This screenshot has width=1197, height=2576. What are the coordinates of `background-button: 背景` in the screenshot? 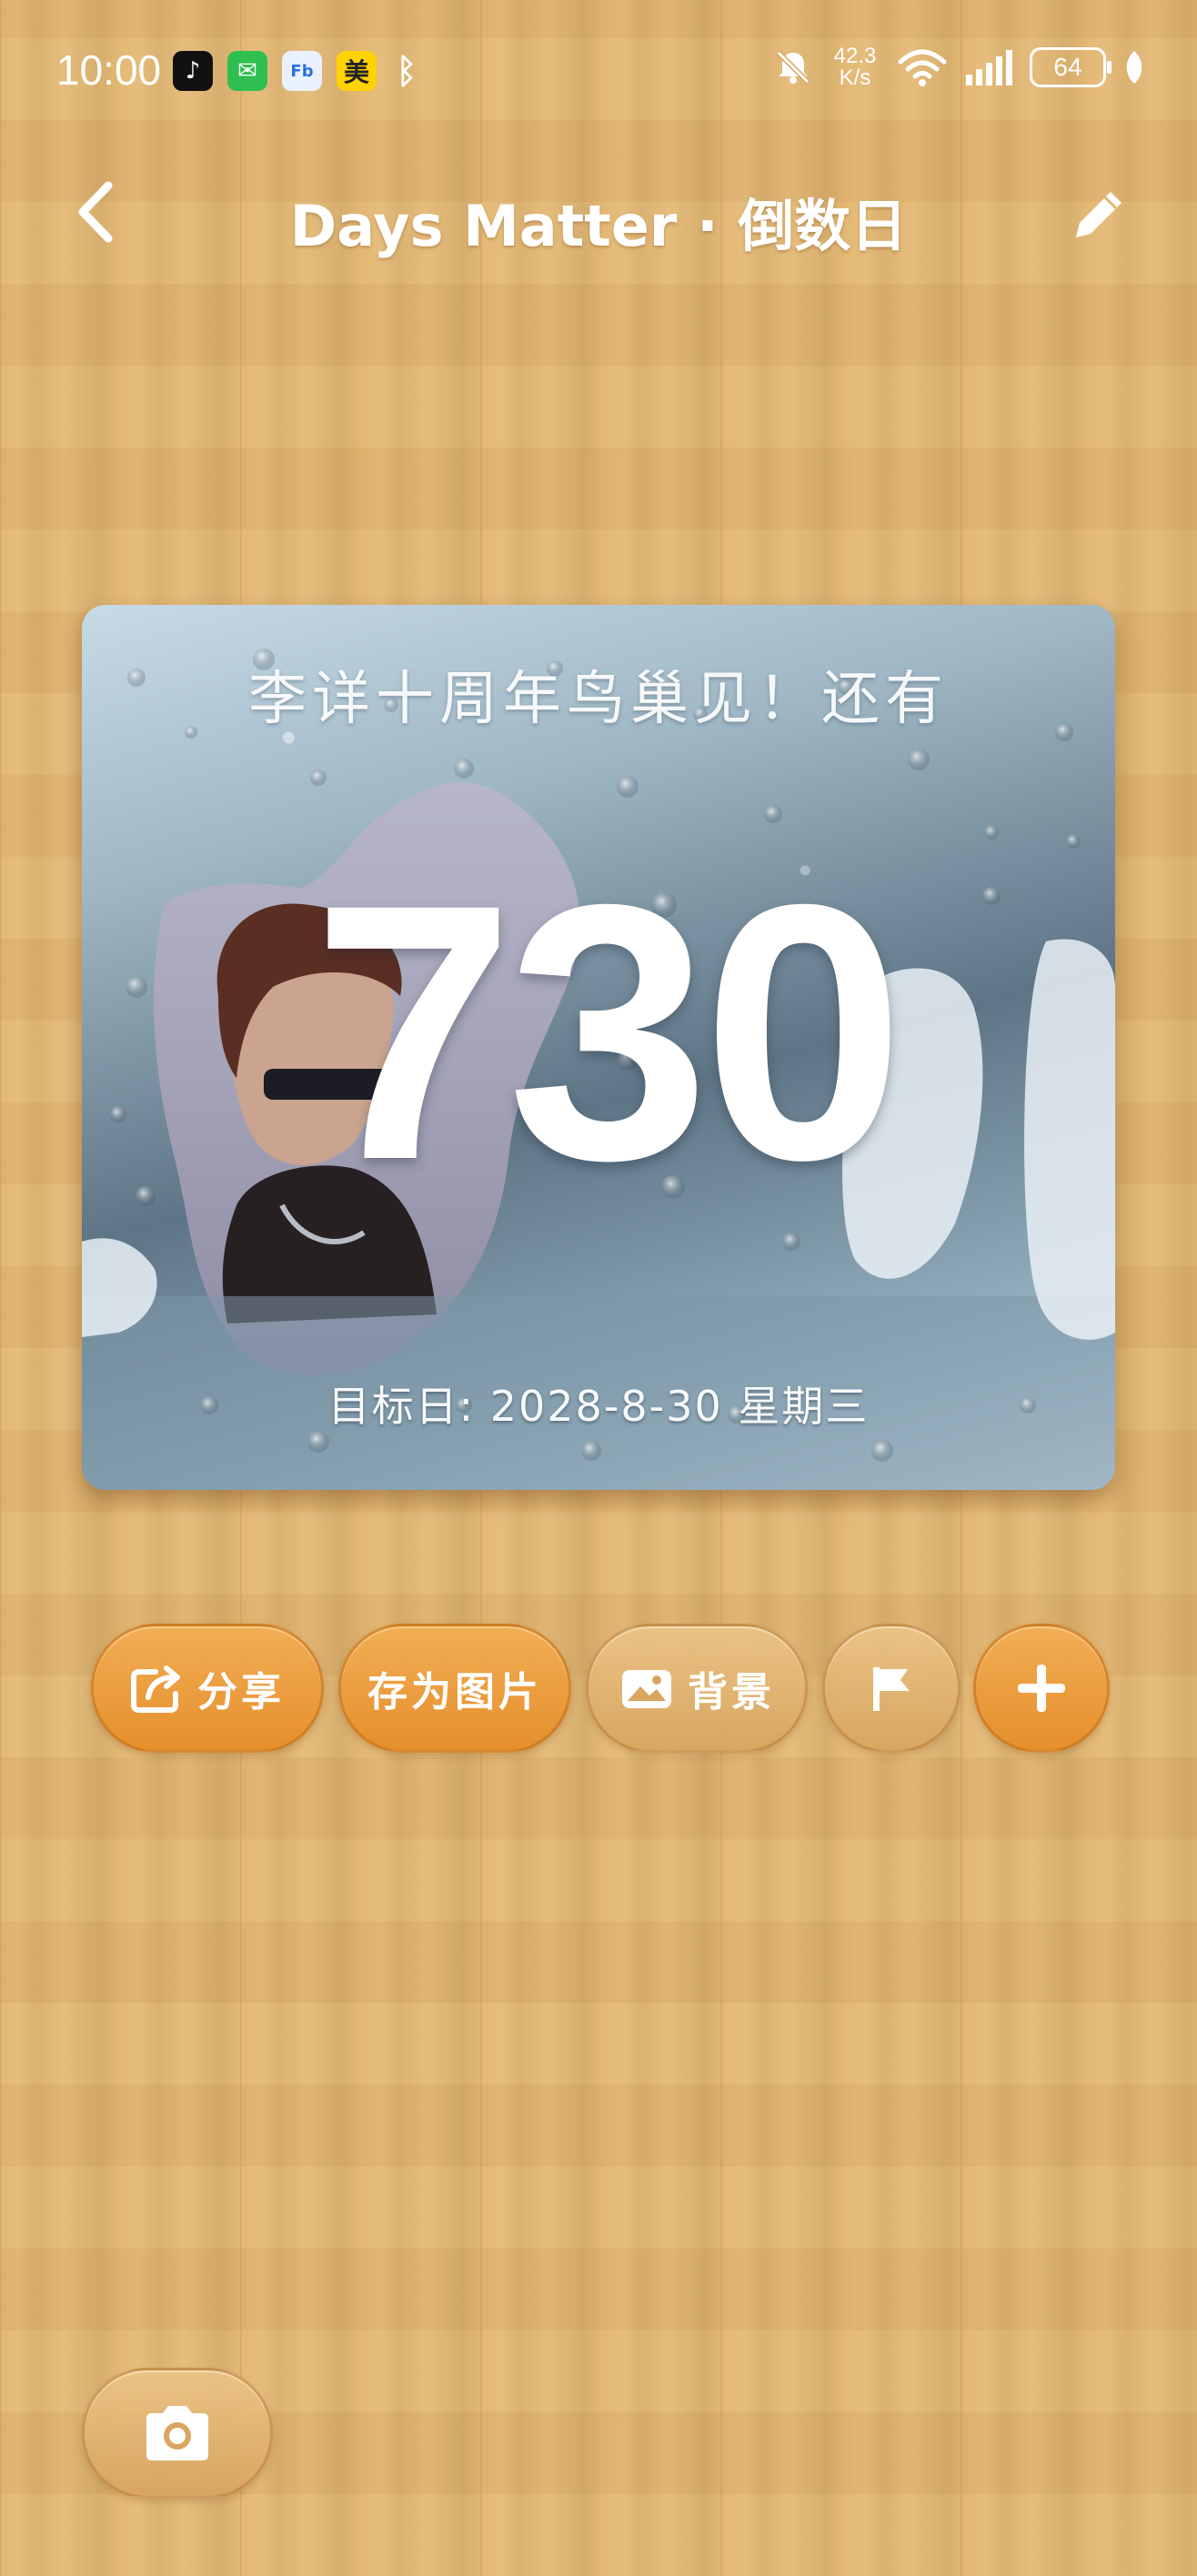 It's located at (697, 1688).